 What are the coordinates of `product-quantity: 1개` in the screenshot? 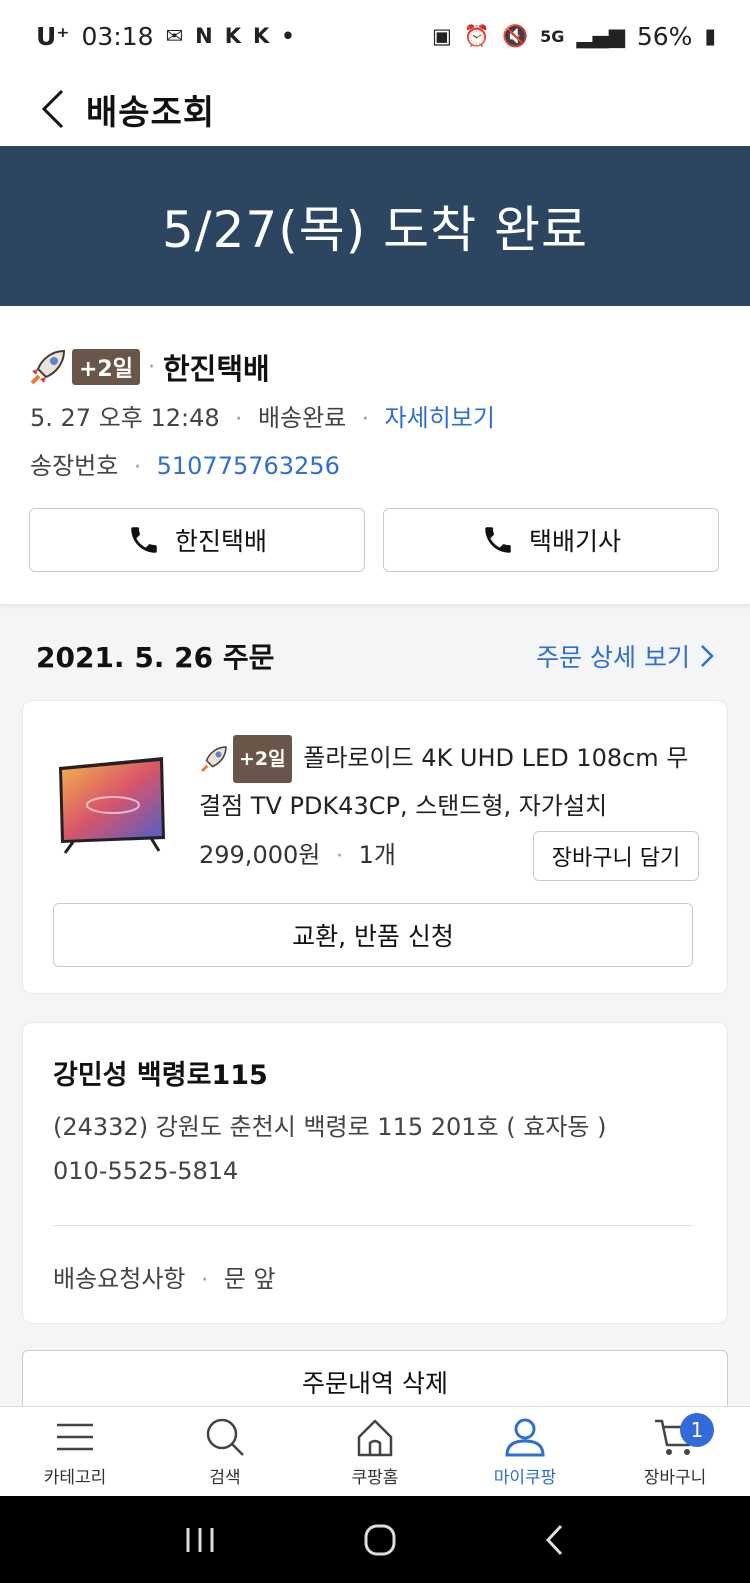 It's located at (377, 855).